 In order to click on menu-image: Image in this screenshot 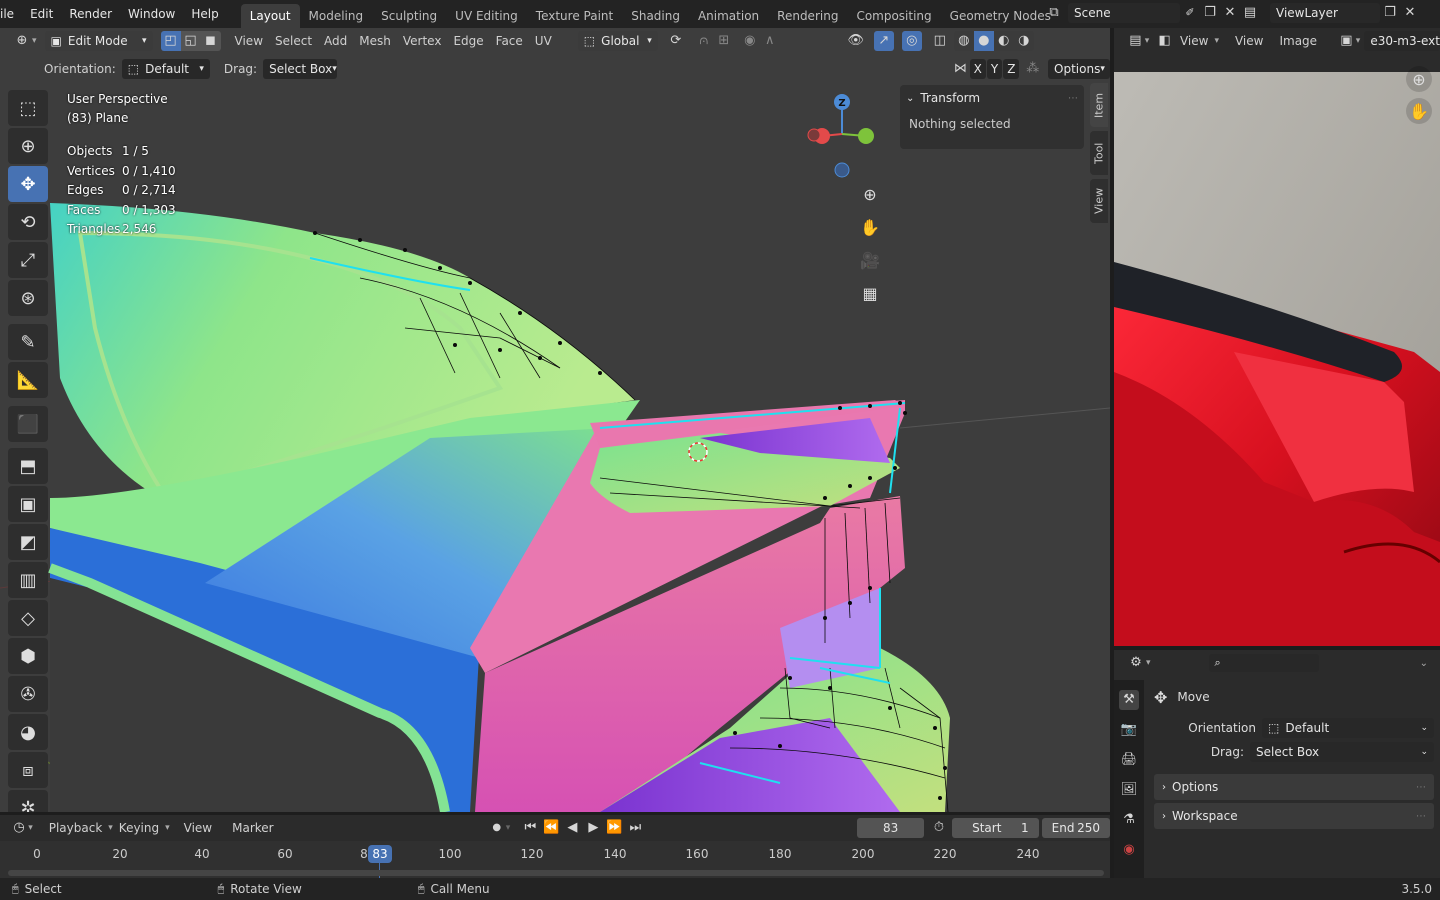, I will do `click(1298, 41)`.